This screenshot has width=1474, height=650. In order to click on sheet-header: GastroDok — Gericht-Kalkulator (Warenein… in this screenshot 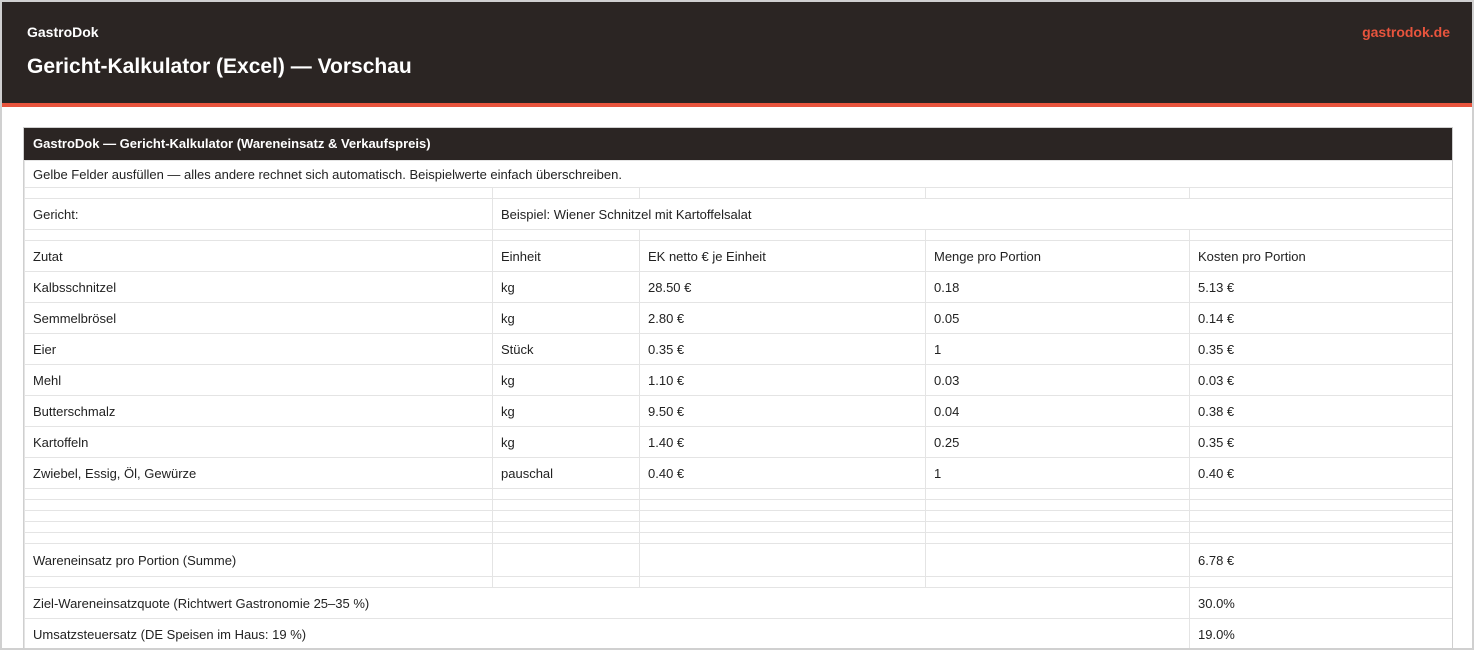, I will do `click(738, 144)`.